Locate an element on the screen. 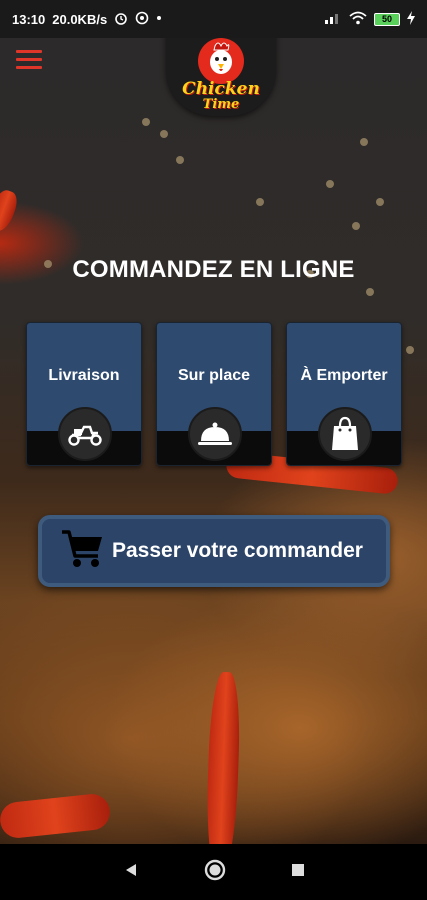 The image size is (427, 900). status-bar: 13:10 20.0KB/s 50 is located at coordinates (213, 19).